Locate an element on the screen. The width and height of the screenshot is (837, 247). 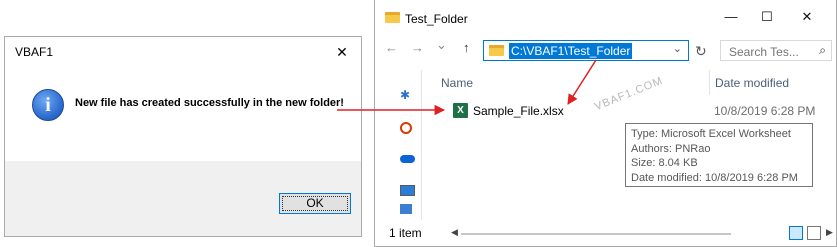
horizontal-scrollbar: ◀ ▶ is located at coordinates (643, 234).